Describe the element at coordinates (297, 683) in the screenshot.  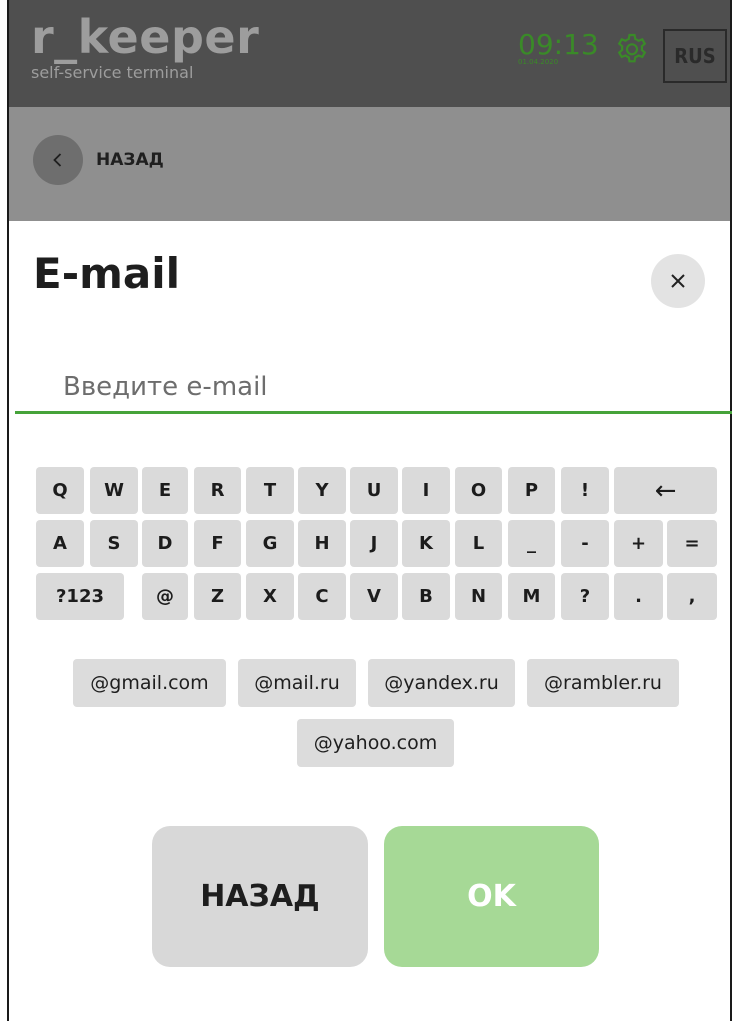
I see `suggestion-mail-ru: @mail.ru` at that location.